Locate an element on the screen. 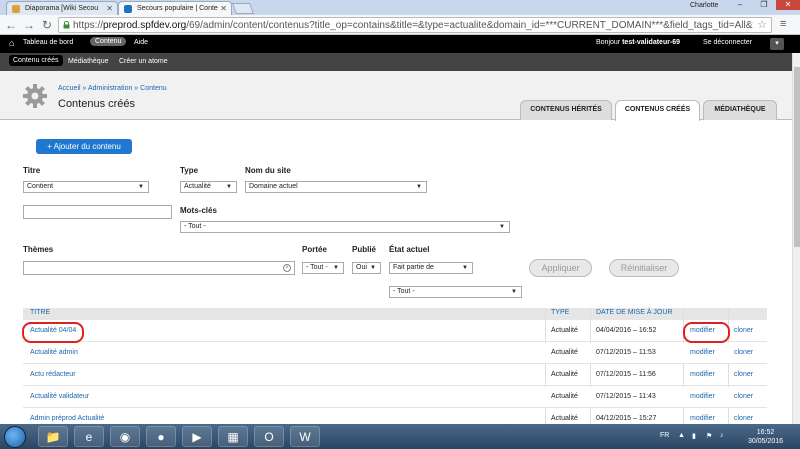  toolbar-item-help: Aide is located at coordinates (141, 42).